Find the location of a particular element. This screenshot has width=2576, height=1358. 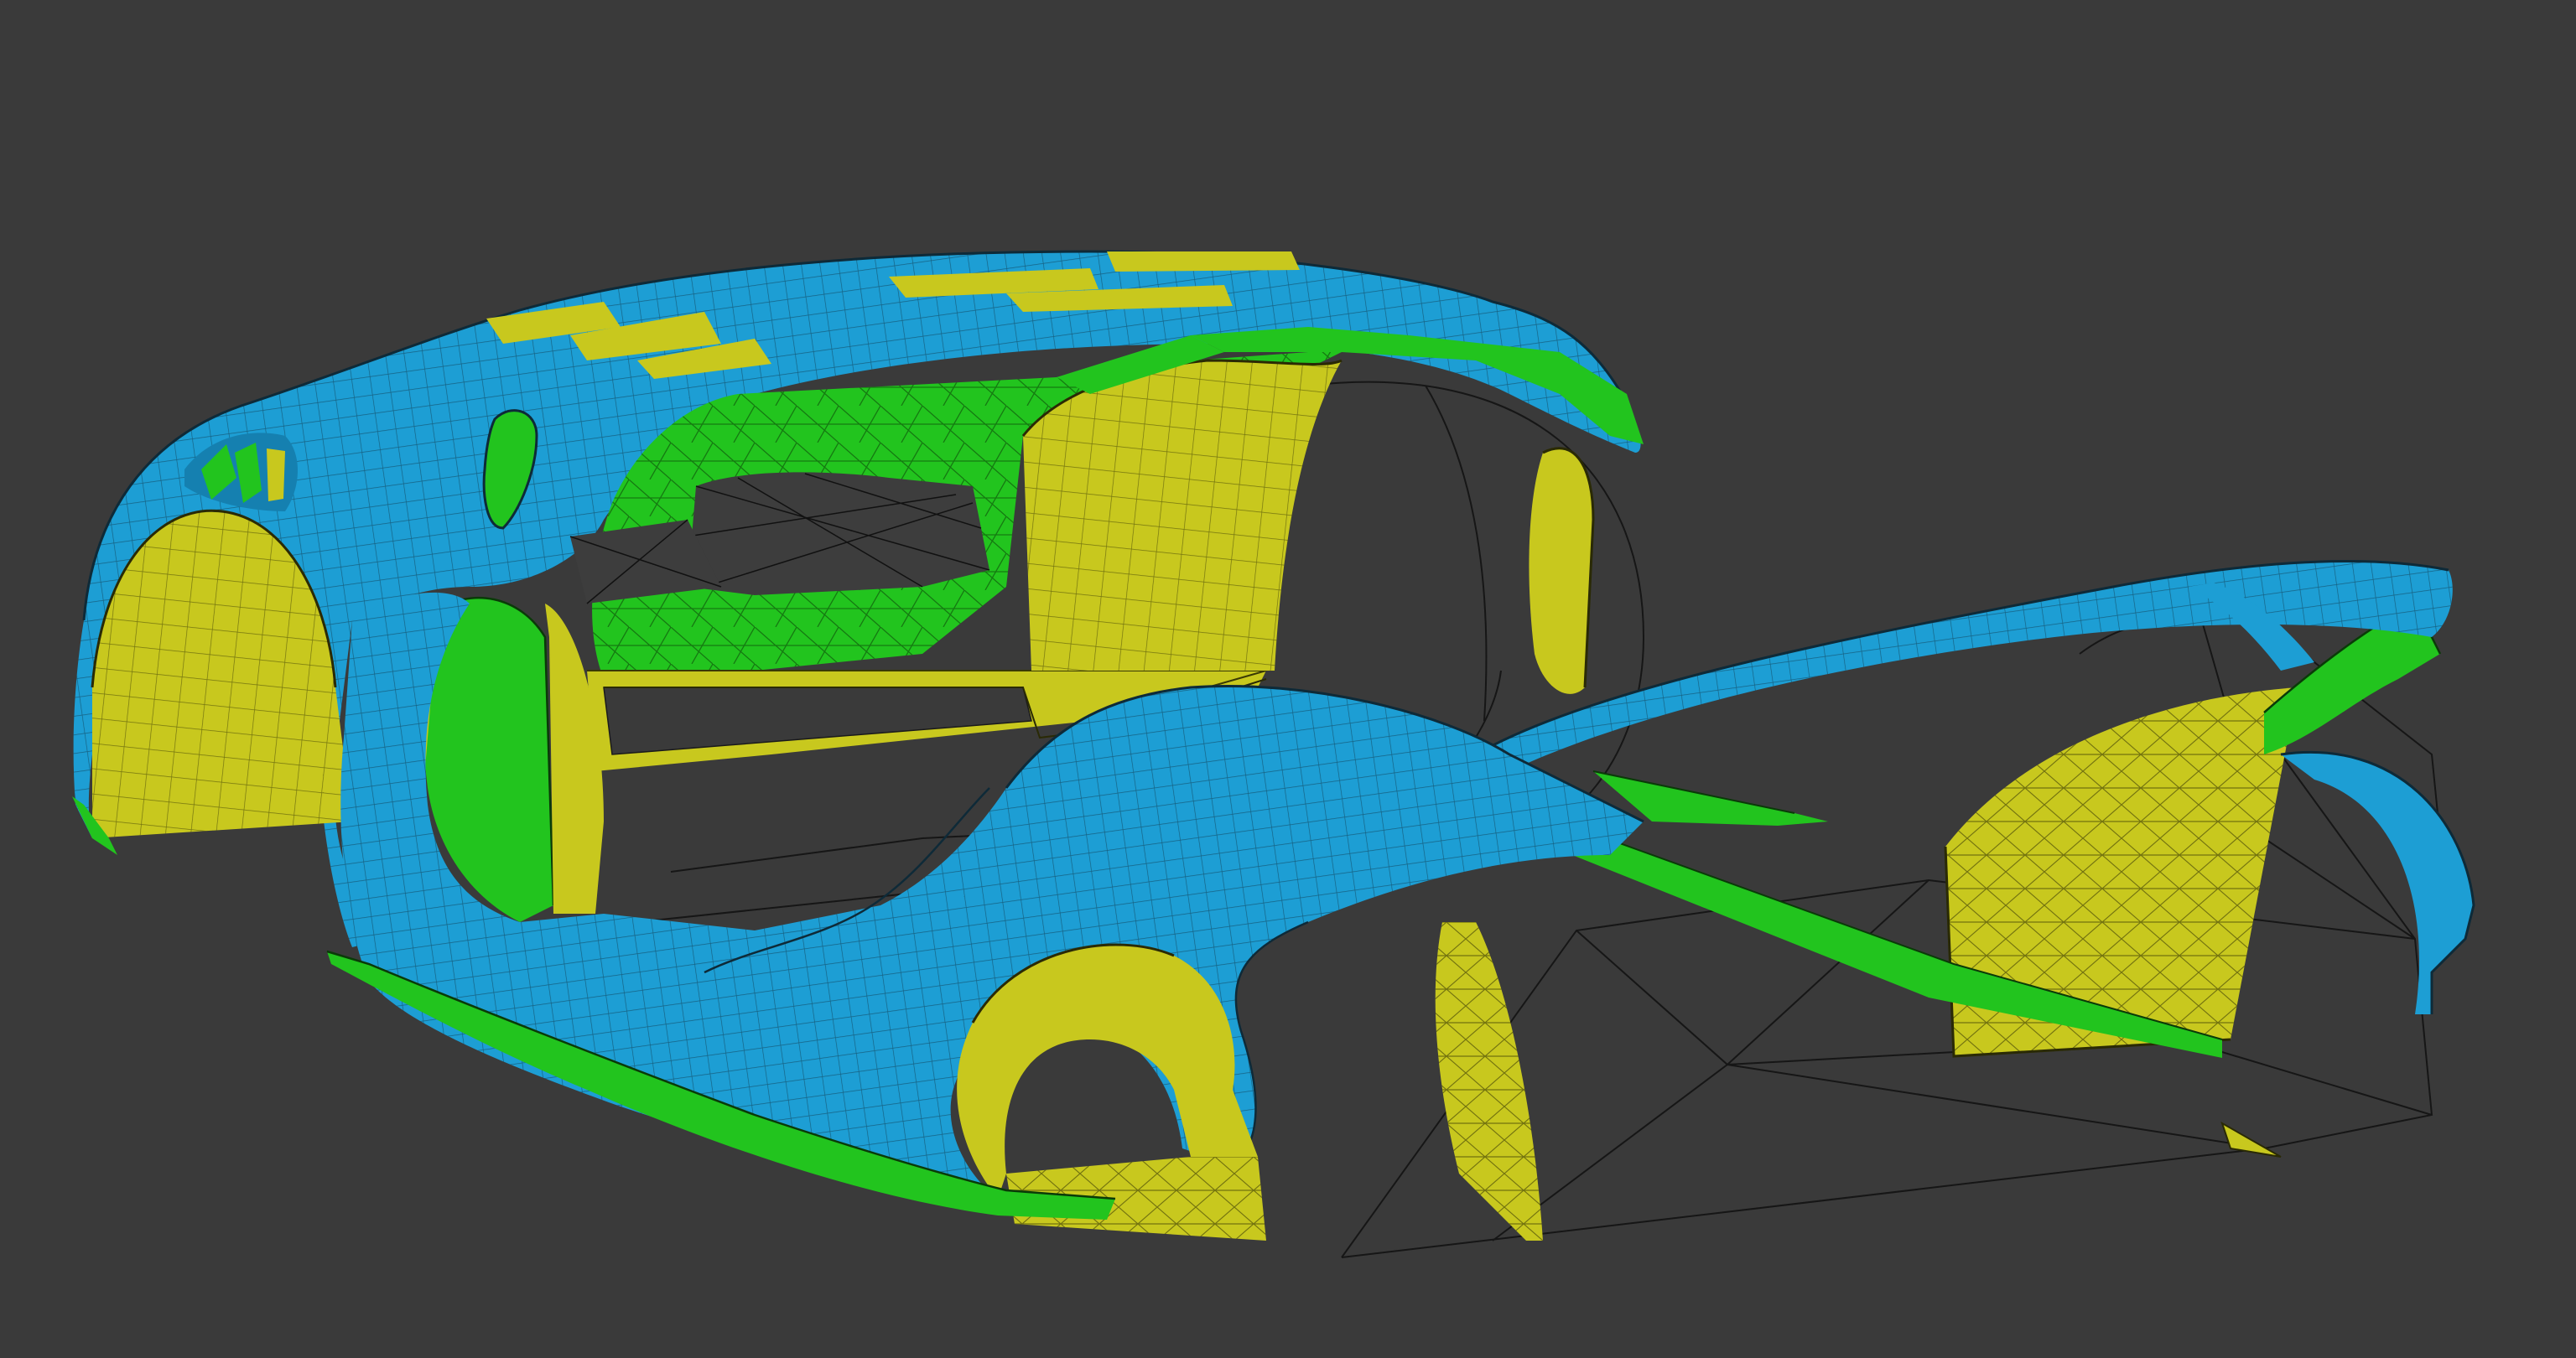

rear-wing is located at coordinates (1964, 665).